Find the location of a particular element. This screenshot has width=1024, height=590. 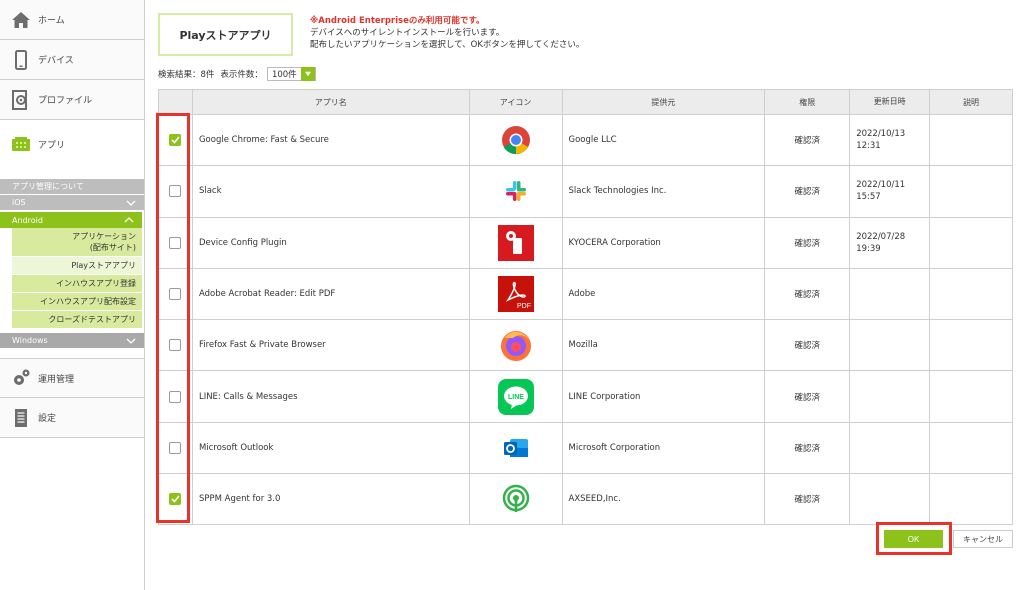

android-section: Android is located at coordinates (71, 220).